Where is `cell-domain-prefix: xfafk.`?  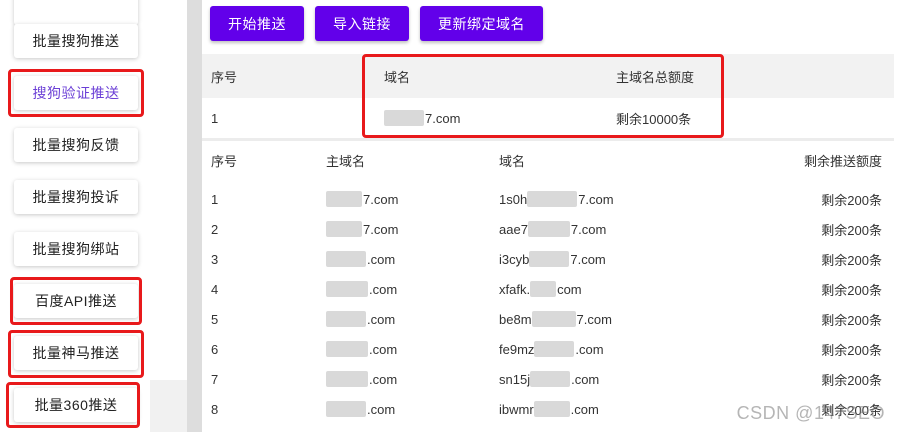 cell-domain-prefix: xfafk. is located at coordinates (515, 289).